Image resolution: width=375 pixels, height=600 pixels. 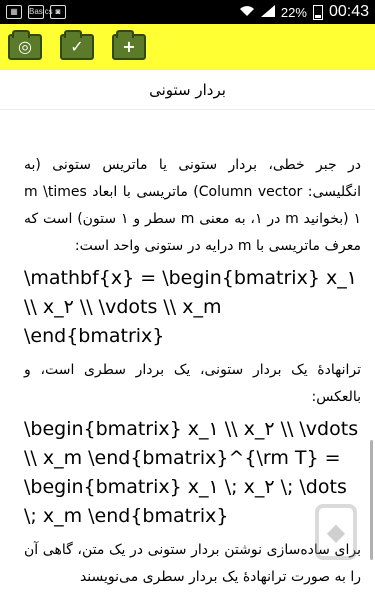 I want to click on folder-add-icon: +, so click(x=129, y=46).